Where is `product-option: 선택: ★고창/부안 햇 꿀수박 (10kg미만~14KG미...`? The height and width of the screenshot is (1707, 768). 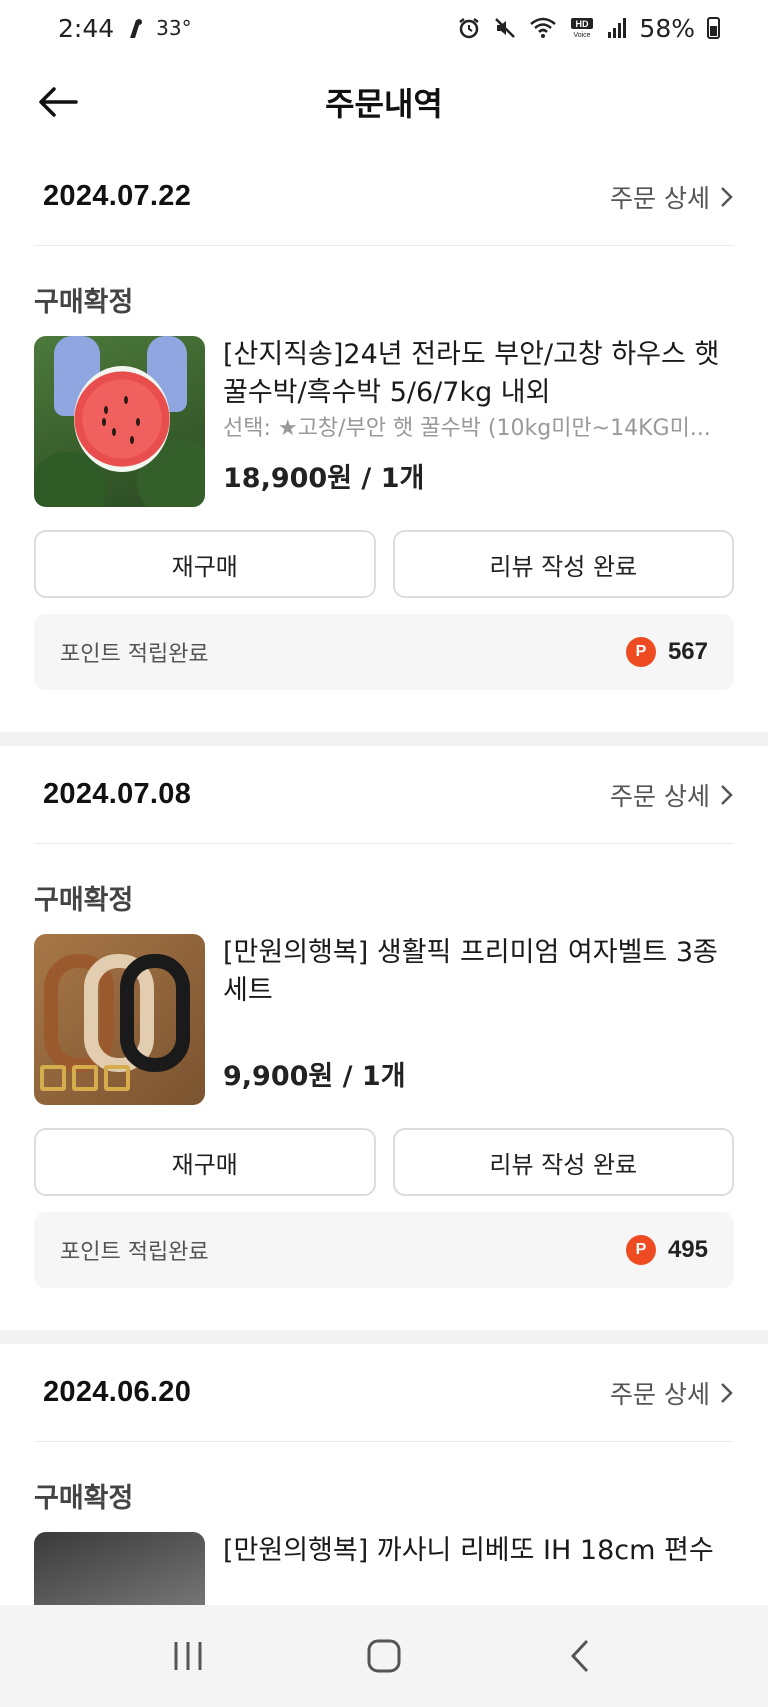 product-option: 선택: ★고창/부안 햇 꿀수박 (10kg미만~14KG미... is located at coordinates (467, 428).